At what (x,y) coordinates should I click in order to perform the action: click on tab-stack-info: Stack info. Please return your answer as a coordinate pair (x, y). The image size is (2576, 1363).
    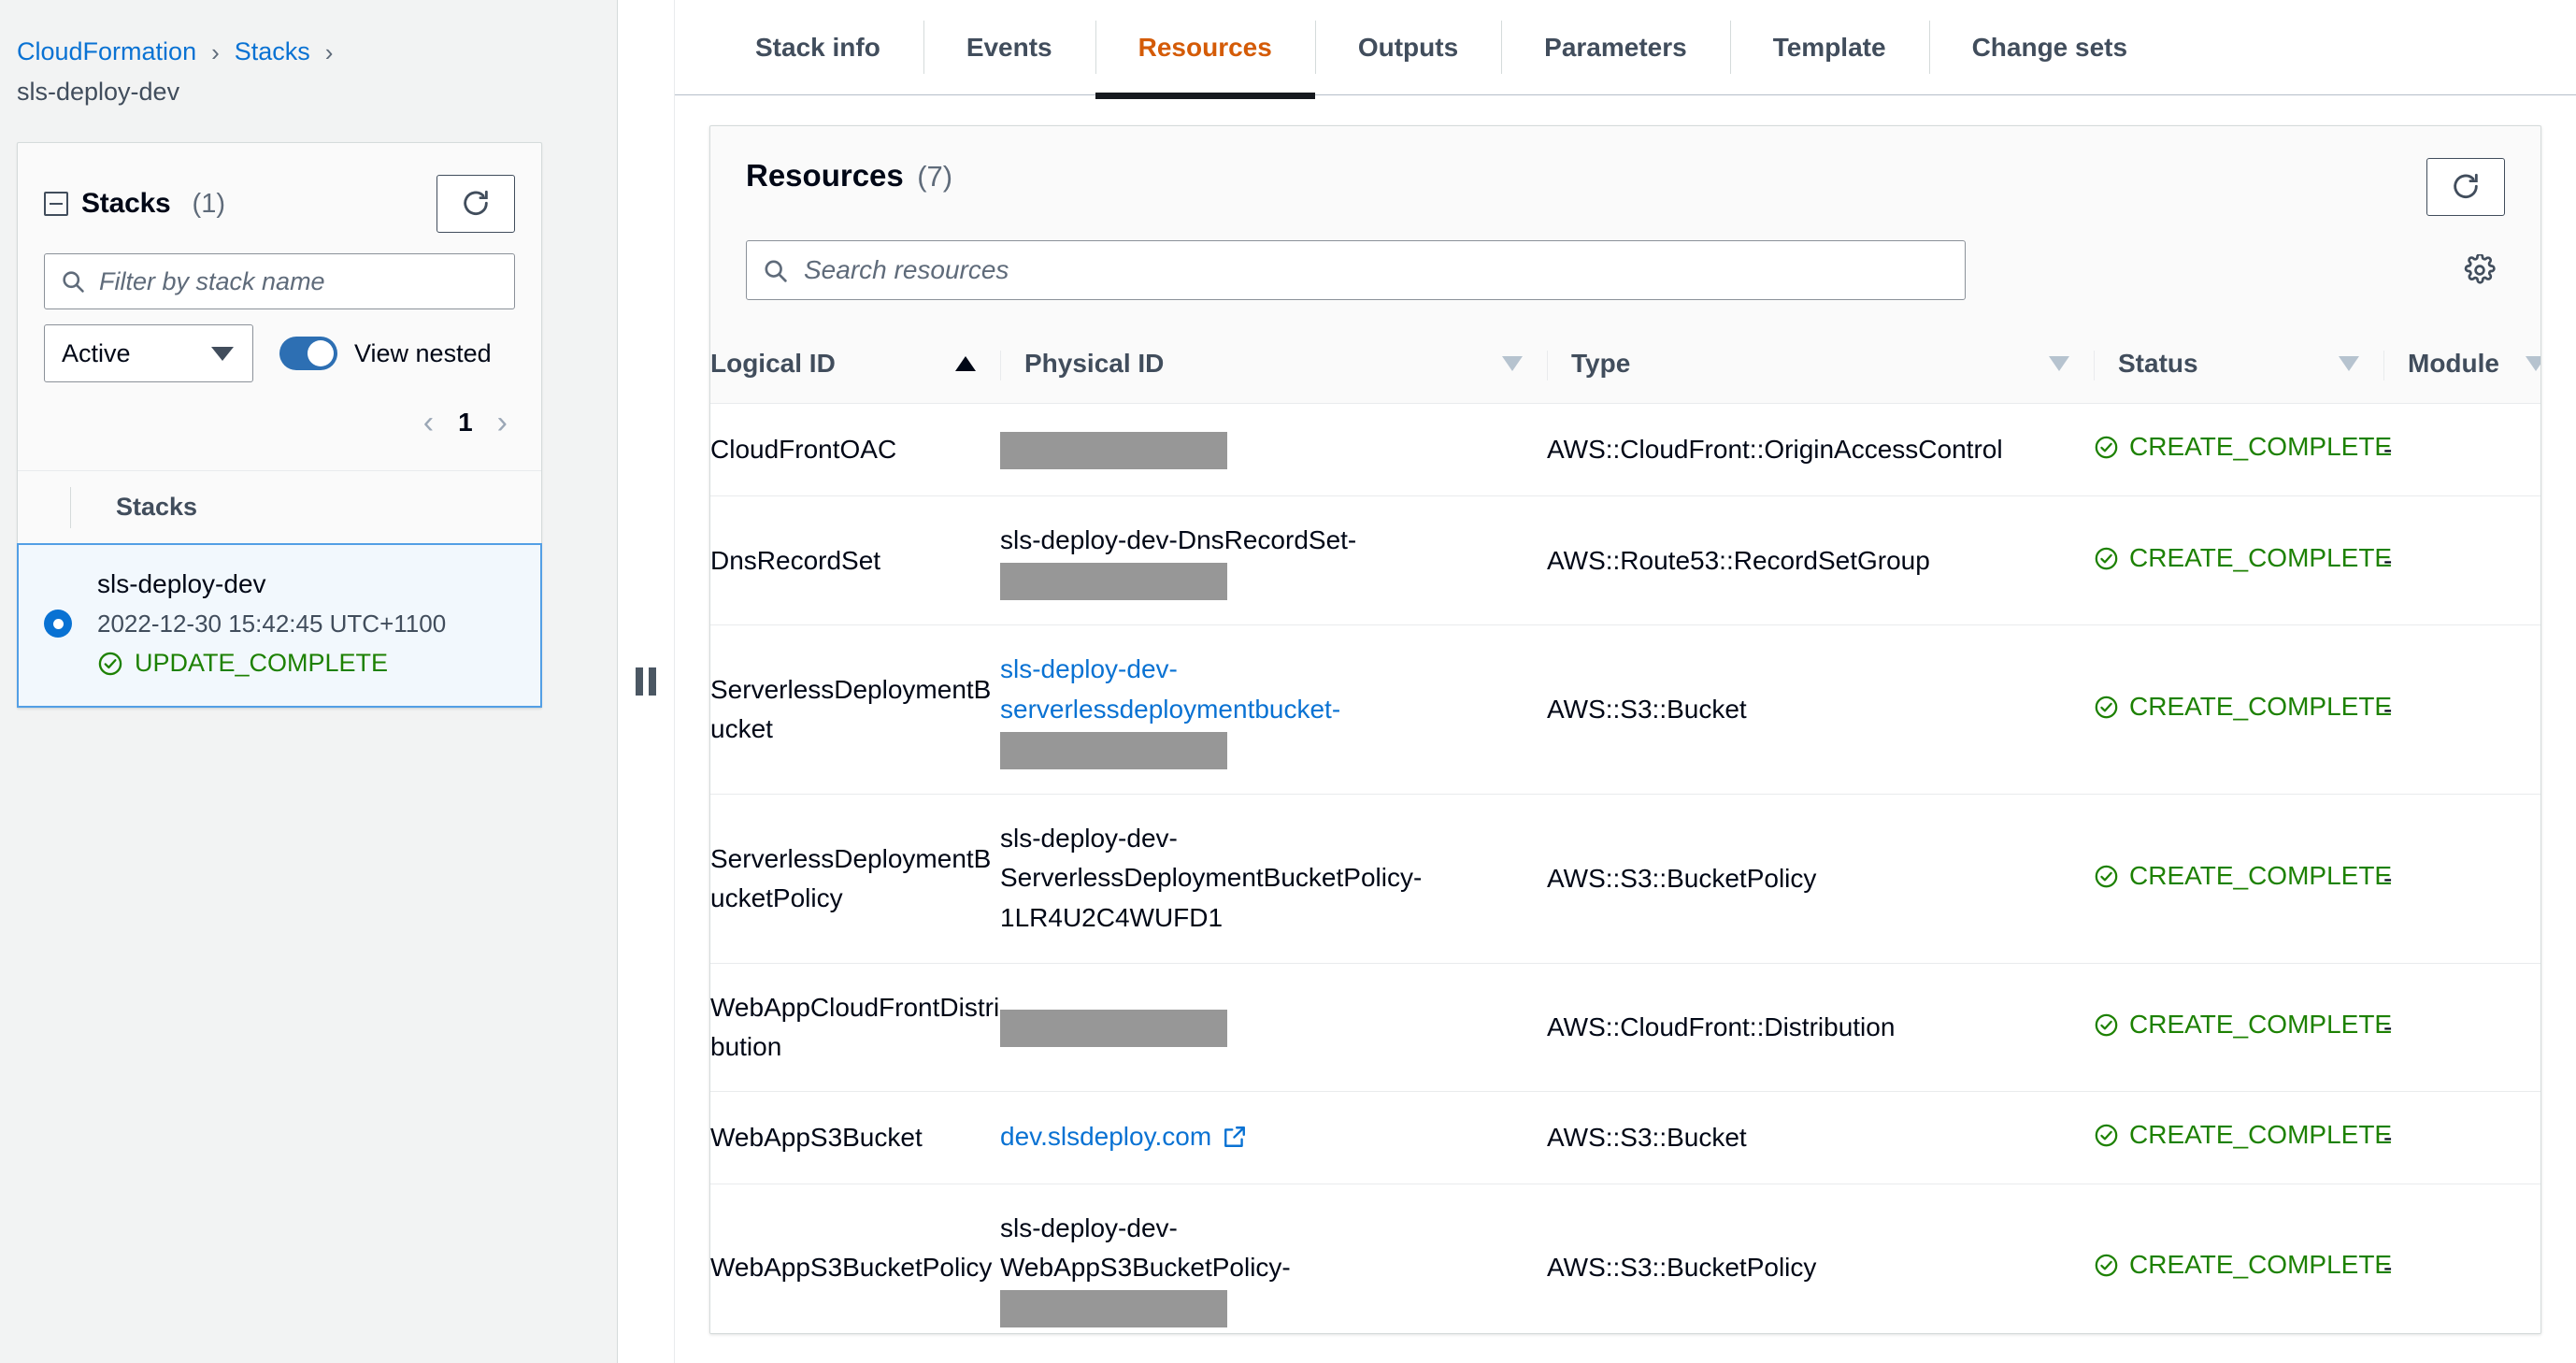
    Looking at the image, I should click on (817, 47).